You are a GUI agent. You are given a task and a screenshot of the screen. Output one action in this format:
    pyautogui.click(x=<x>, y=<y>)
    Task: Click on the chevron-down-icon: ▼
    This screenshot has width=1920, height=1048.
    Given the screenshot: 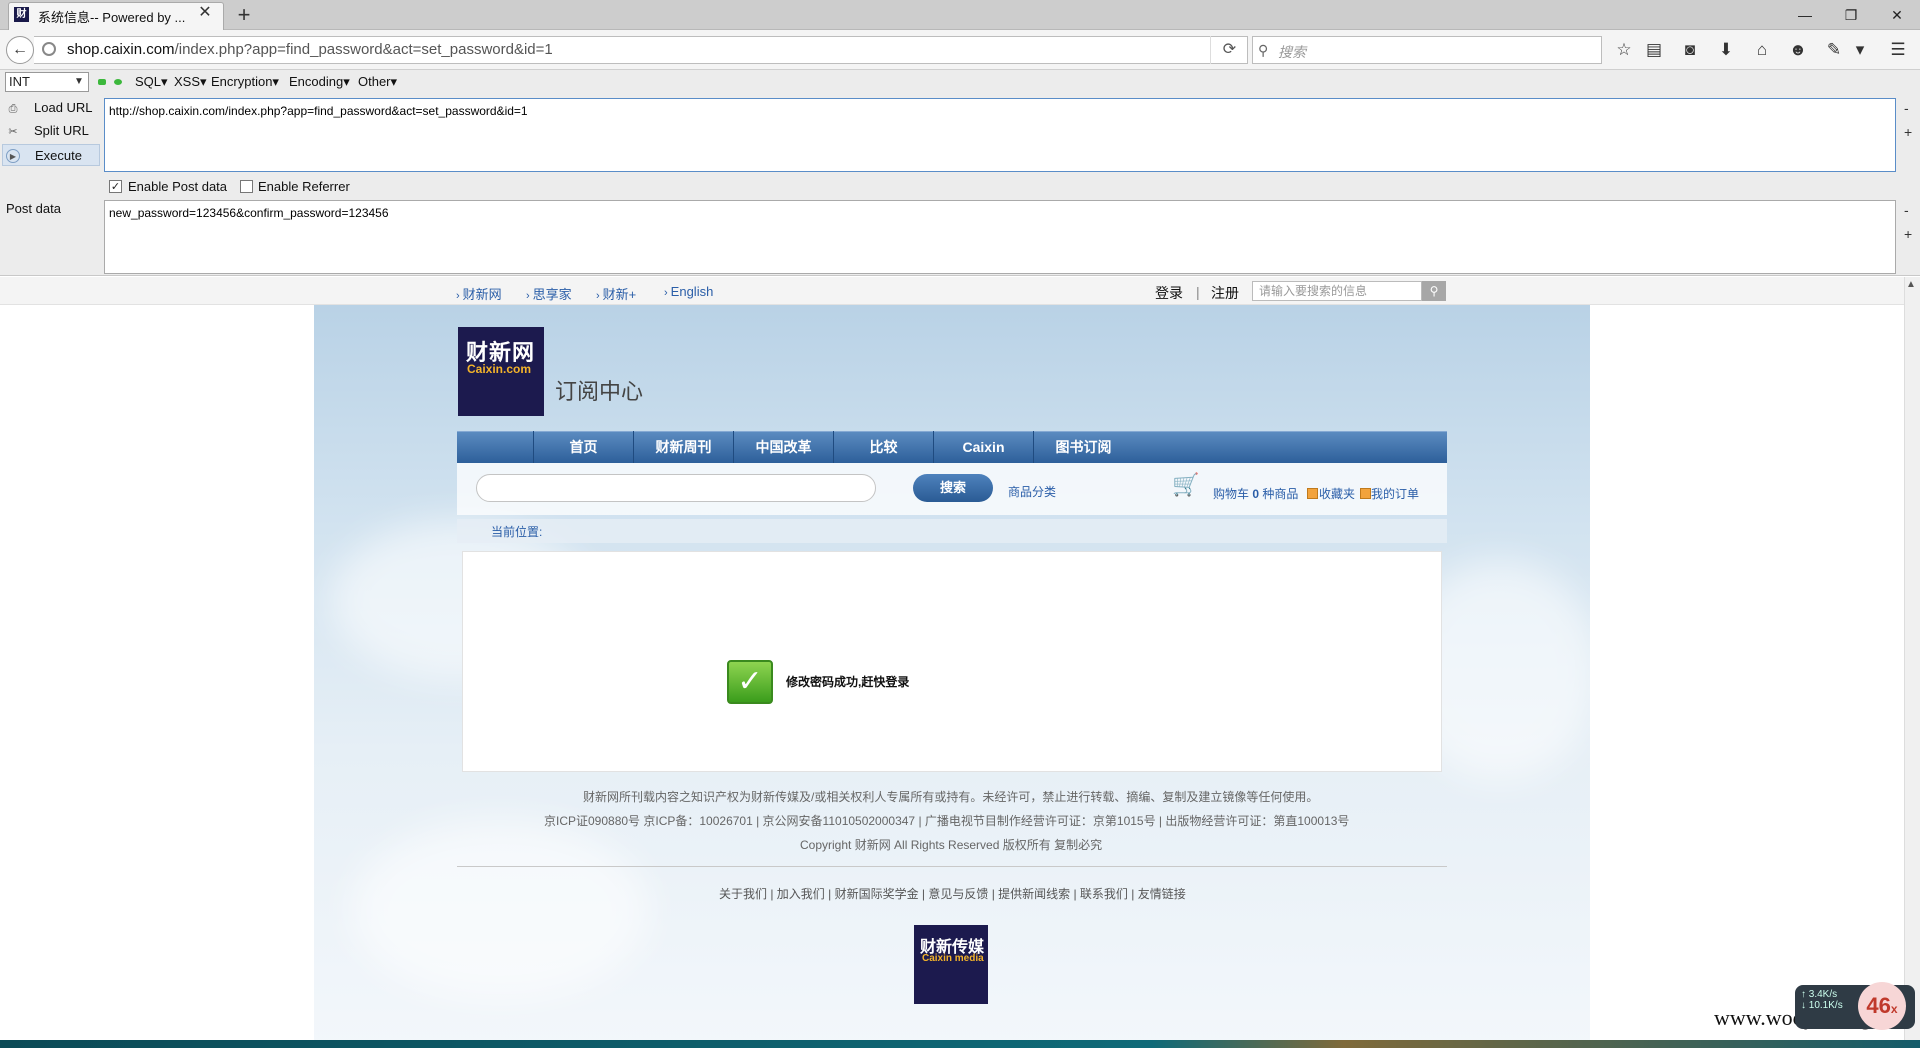 What is the action you would take?
    pyautogui.click(x=79, y=81)
    